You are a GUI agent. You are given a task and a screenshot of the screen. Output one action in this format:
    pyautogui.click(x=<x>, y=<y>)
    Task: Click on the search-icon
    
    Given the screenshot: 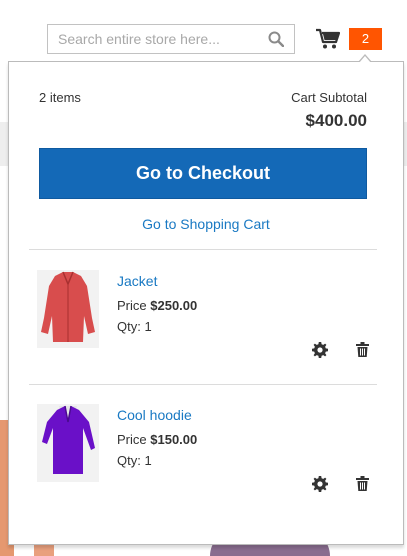 What is the action you would take?
    pyautogui.click(x=276, y=41)
    